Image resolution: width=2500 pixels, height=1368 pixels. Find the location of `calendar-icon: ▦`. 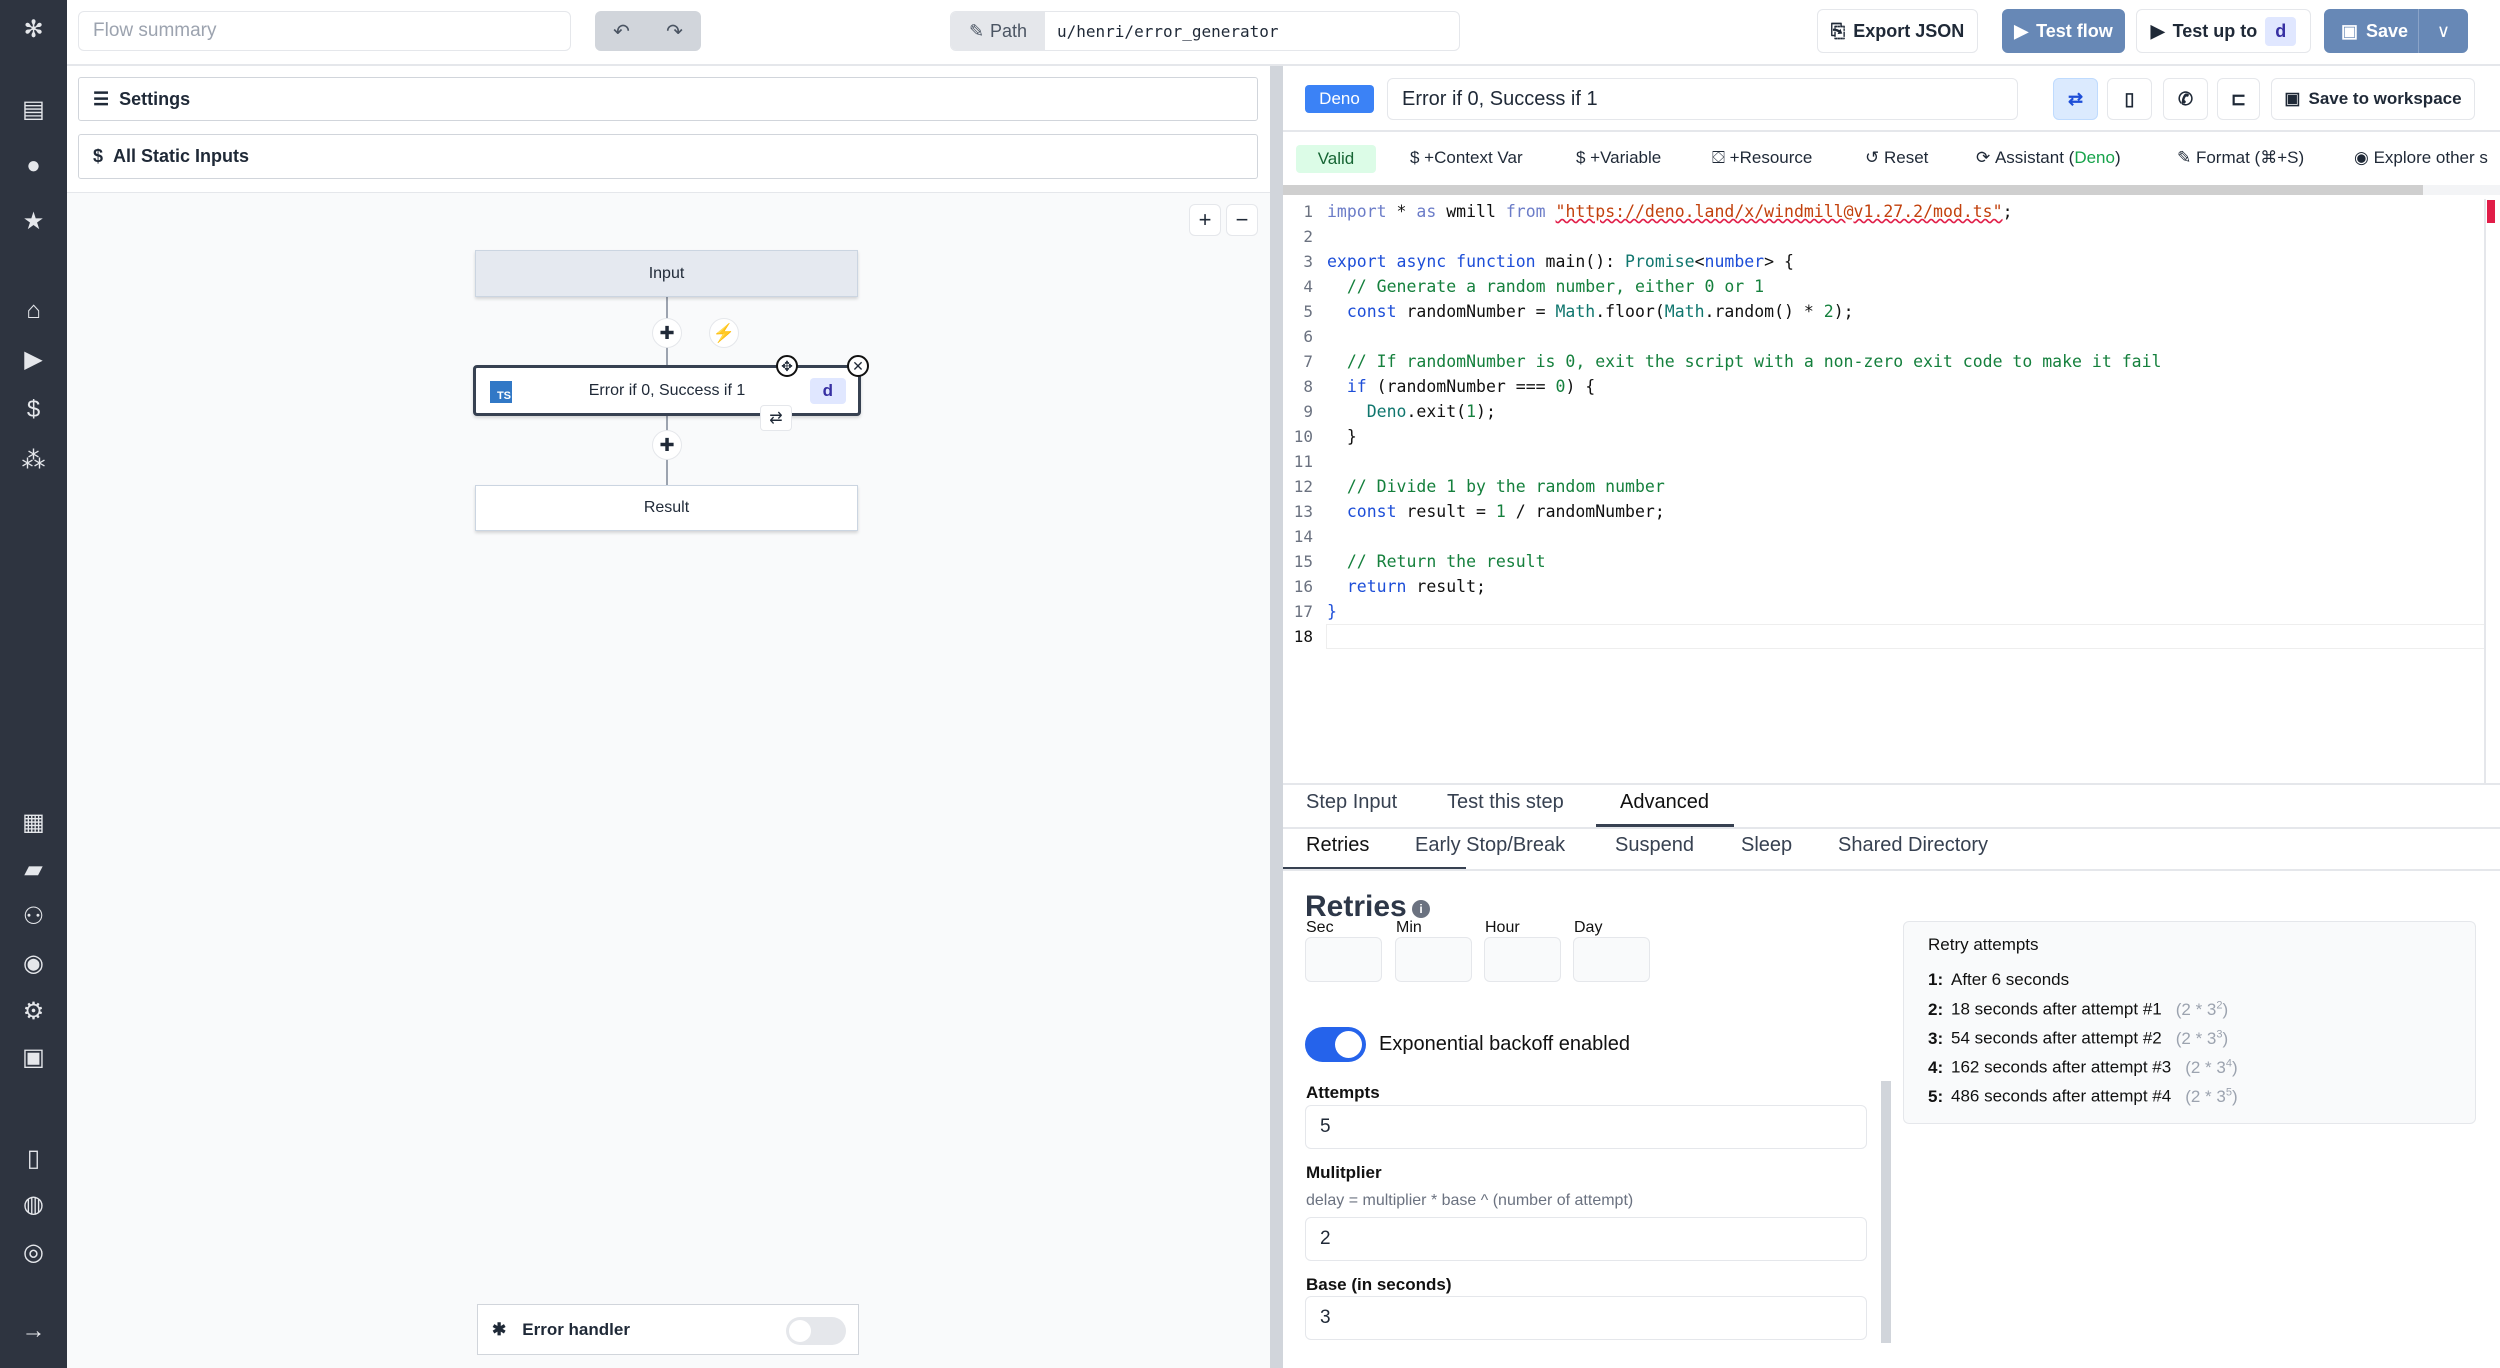

calendar-icon: ▦ is located at coordinates (33, 823).